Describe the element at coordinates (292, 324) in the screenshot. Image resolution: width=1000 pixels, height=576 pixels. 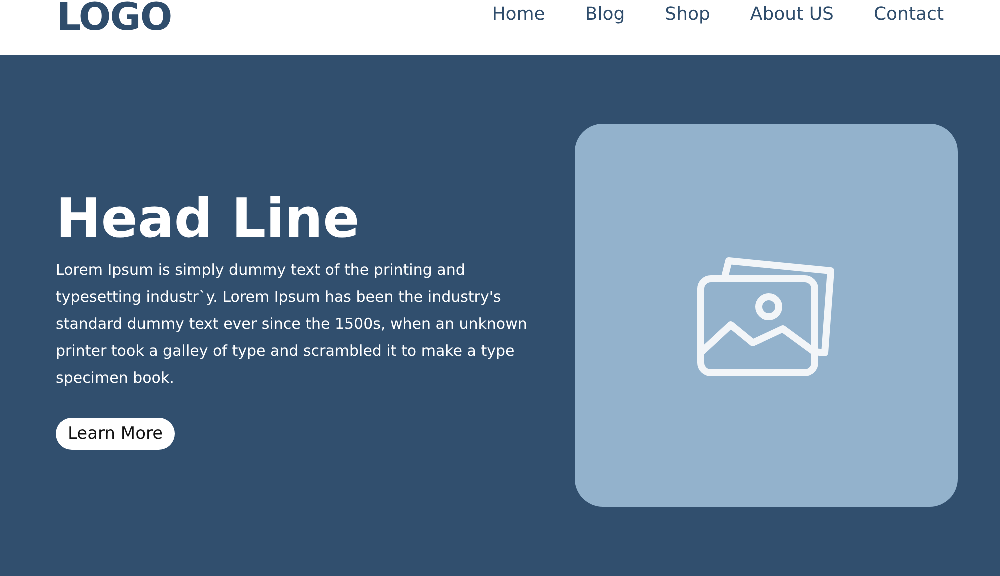
I see `body-text: Lorem Ipsum is simply dummy text of the printing and typesetting industr`y. Lorem Ipsum has been the industry's standard dummy text ever since the 1500s, when an unknown printer took a galley of type and scrambled it to make a type specimen book.` at that location.